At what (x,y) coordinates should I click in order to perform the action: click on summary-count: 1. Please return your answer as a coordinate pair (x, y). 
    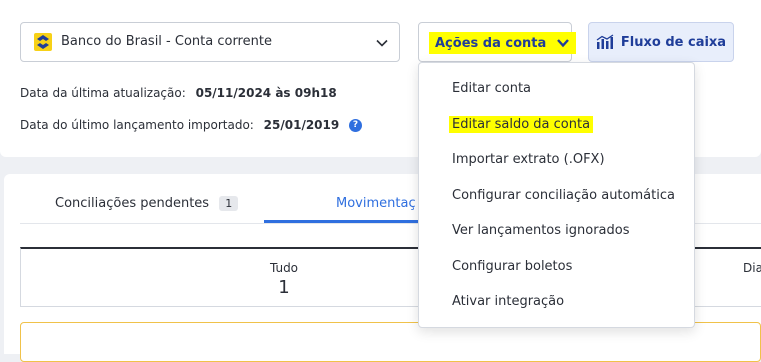
    Looking at the image, I should click on (284, 287).